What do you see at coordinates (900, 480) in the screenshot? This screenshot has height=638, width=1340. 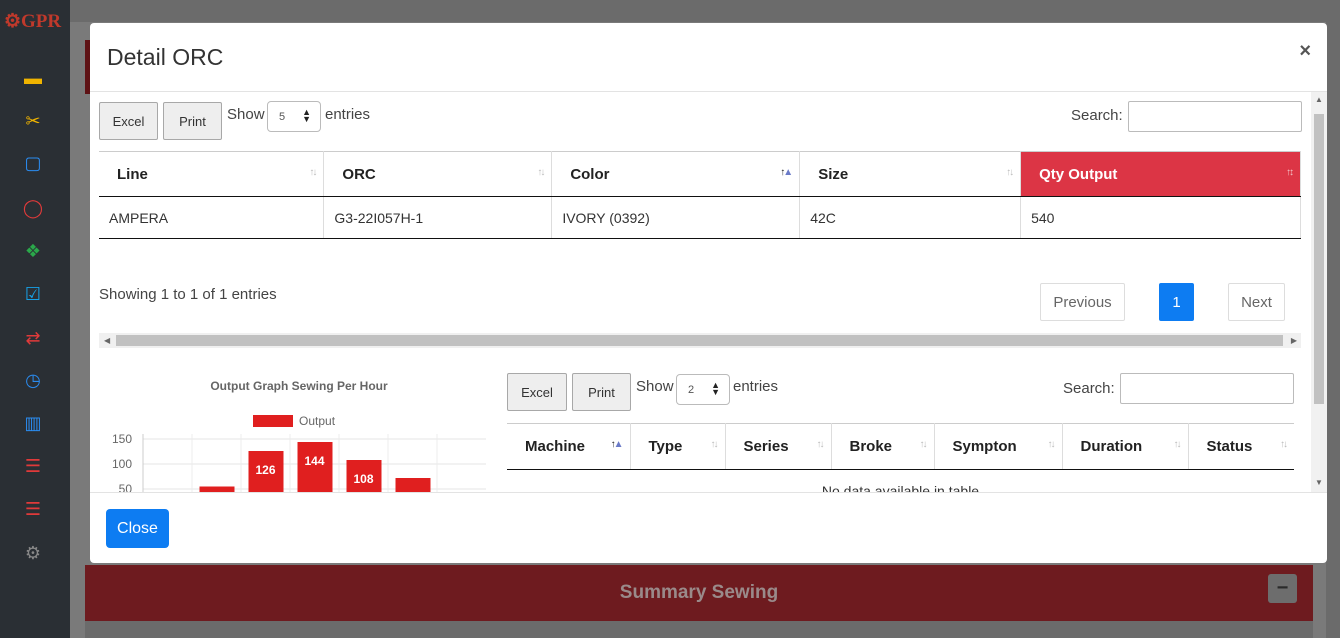 I see `empty-table-message: No data available in table` at bounding box center [900, 480].